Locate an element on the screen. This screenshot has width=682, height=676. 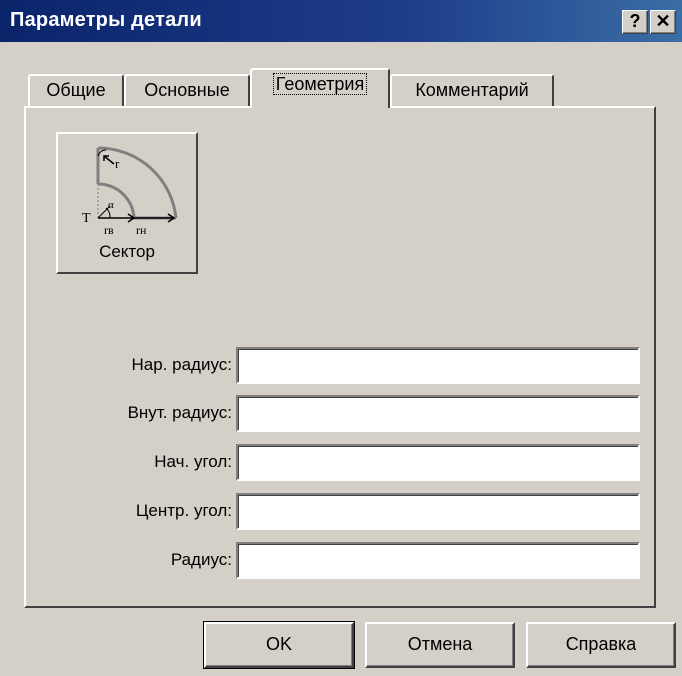
tab-main: Основные is located at coordinates (187, 90).